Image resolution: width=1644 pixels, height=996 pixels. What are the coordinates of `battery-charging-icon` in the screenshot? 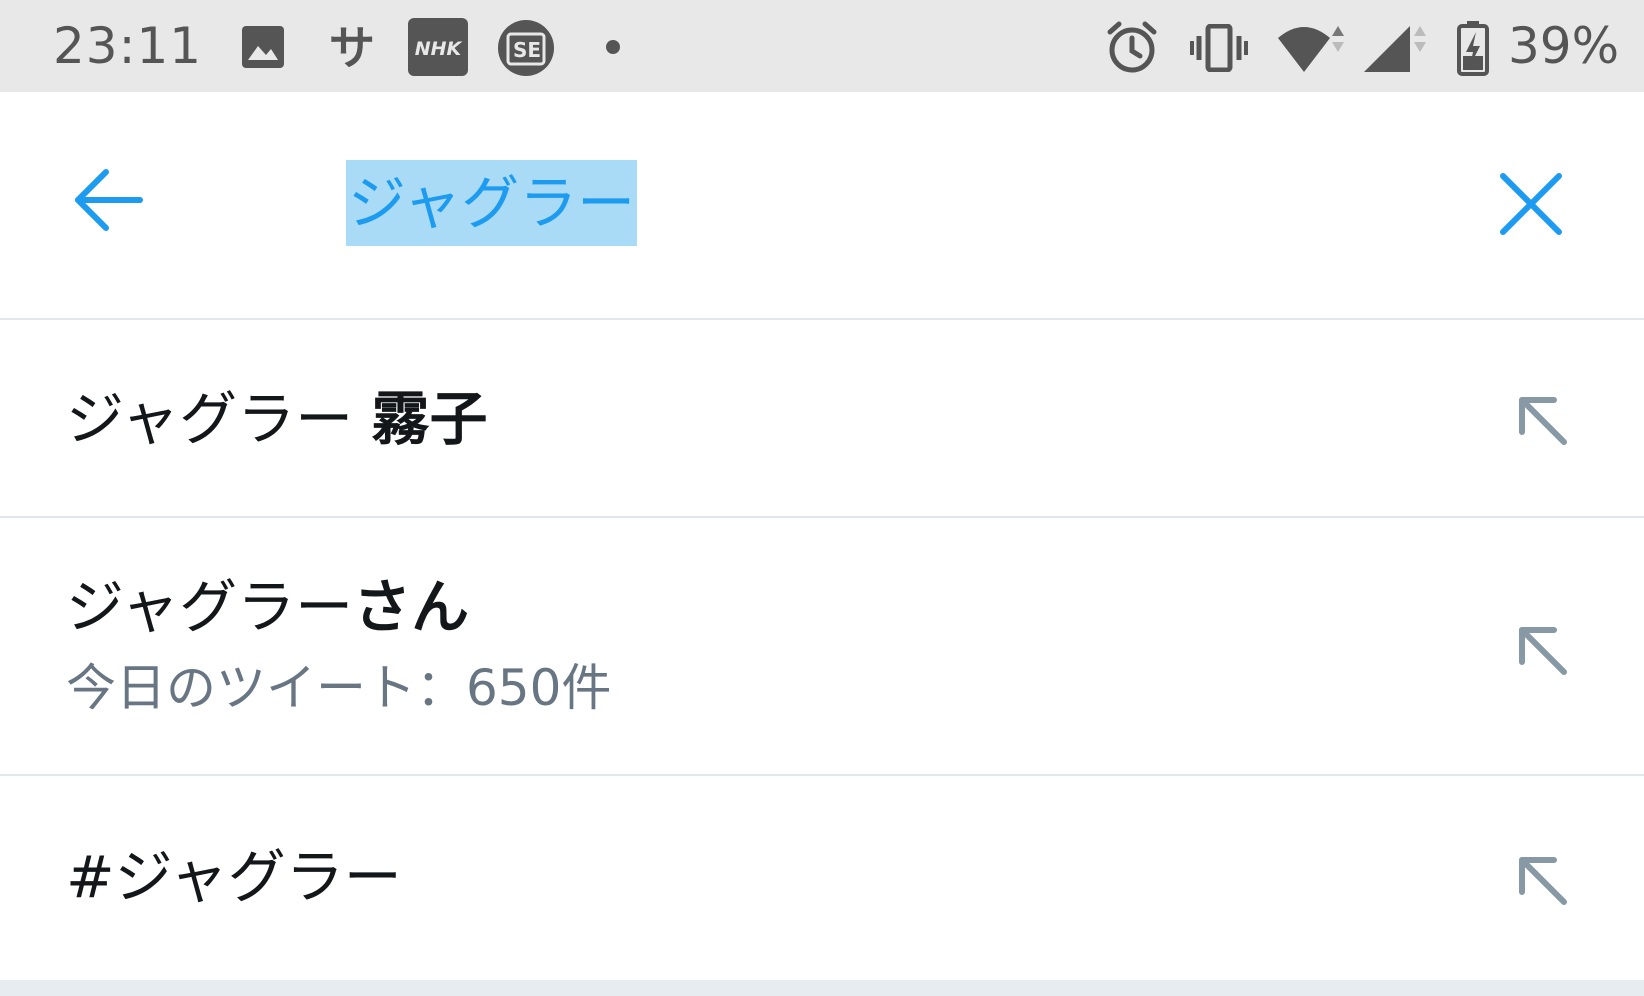 It's located at (1473, 48).